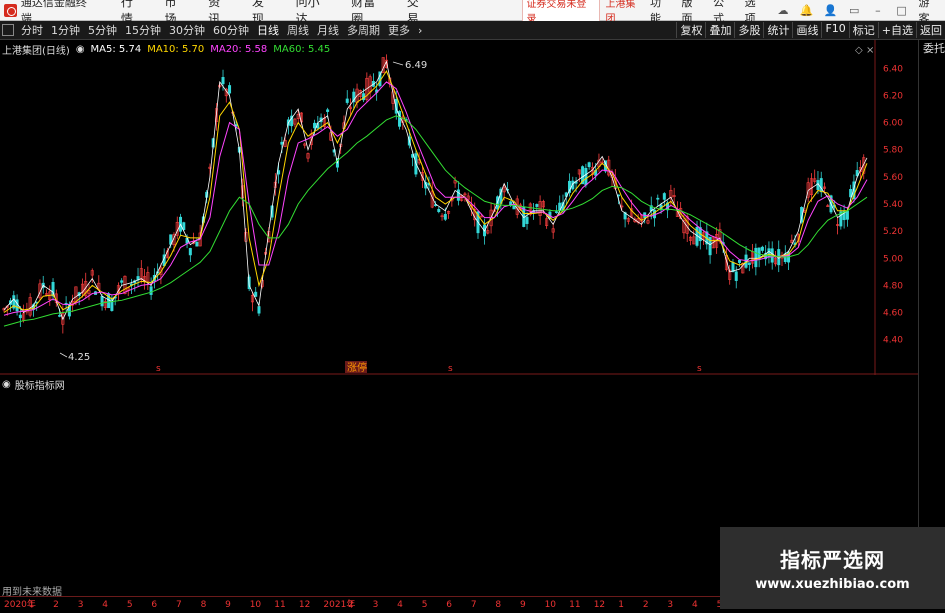 The height and width of the screenshot is (613, 945). Describe the element at coordinates (807, 10) in the screenshot. I see `bell-icon: 🔔` at that location.